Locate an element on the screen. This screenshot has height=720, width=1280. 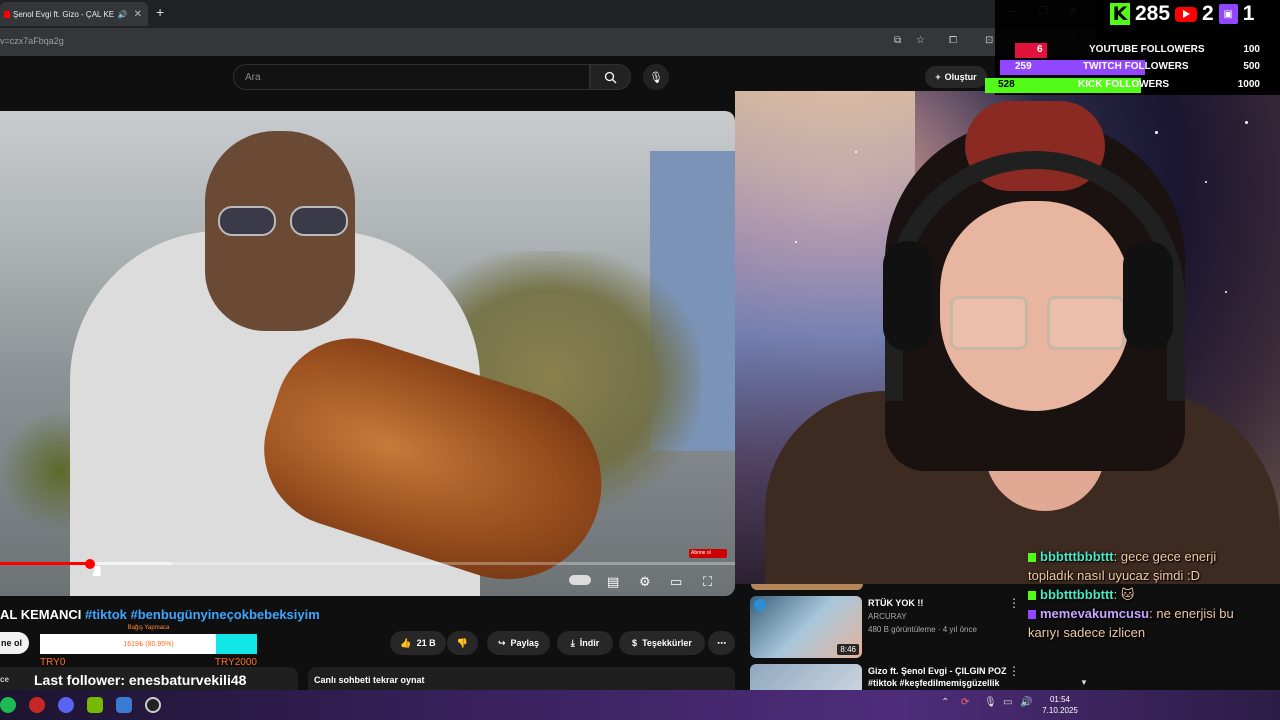
dislike-button: 👎 is located at coordinates (462, 643).